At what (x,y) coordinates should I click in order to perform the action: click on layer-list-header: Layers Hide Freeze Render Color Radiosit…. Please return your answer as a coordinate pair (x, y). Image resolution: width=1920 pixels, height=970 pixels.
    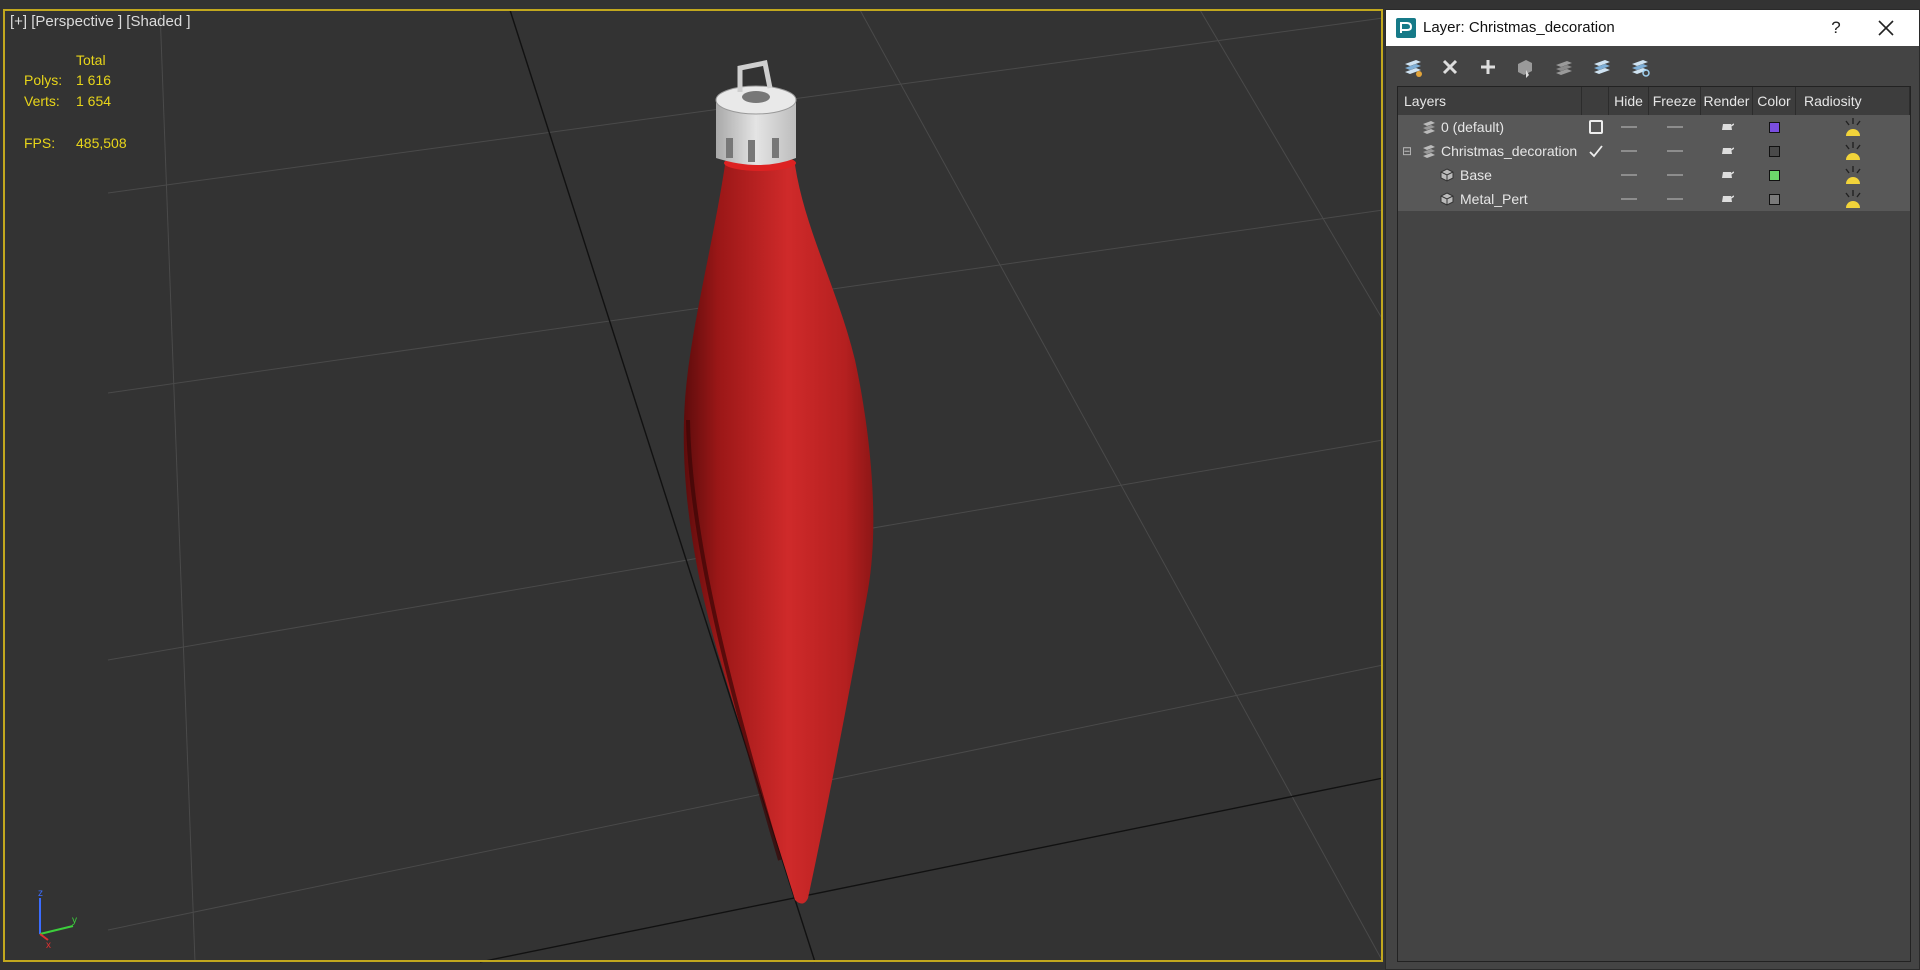
    Looking at the image, I should click on (1654, 101).